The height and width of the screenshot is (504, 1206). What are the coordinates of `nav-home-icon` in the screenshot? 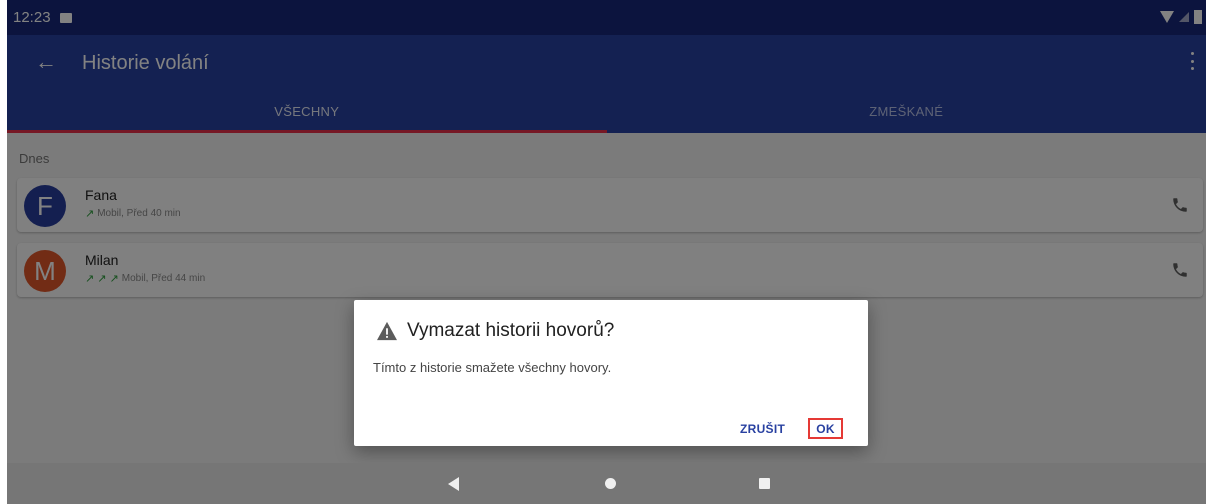 It's located at (610, 483).